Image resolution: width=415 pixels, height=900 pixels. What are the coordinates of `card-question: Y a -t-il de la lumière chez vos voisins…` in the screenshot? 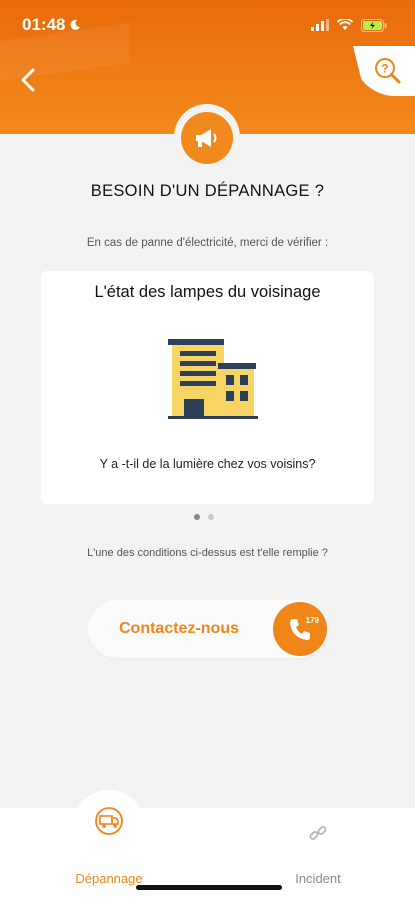 It's located at (207, 464).